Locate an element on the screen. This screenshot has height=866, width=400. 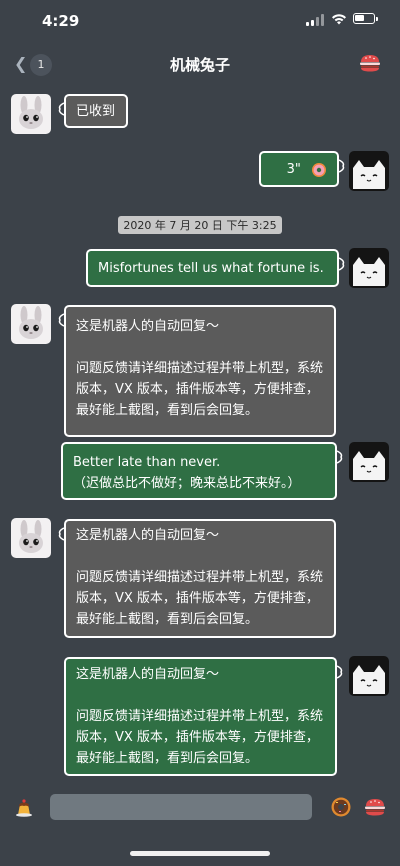
status-bar: 4:29 is located at coordinates (200, 22).